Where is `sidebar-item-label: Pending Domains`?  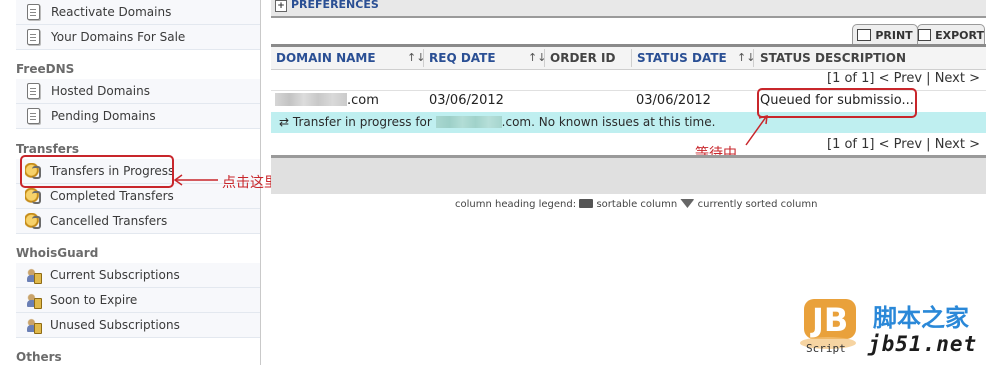 sidebar-item-label: Pending Domains is located at coordinates (103, 116).